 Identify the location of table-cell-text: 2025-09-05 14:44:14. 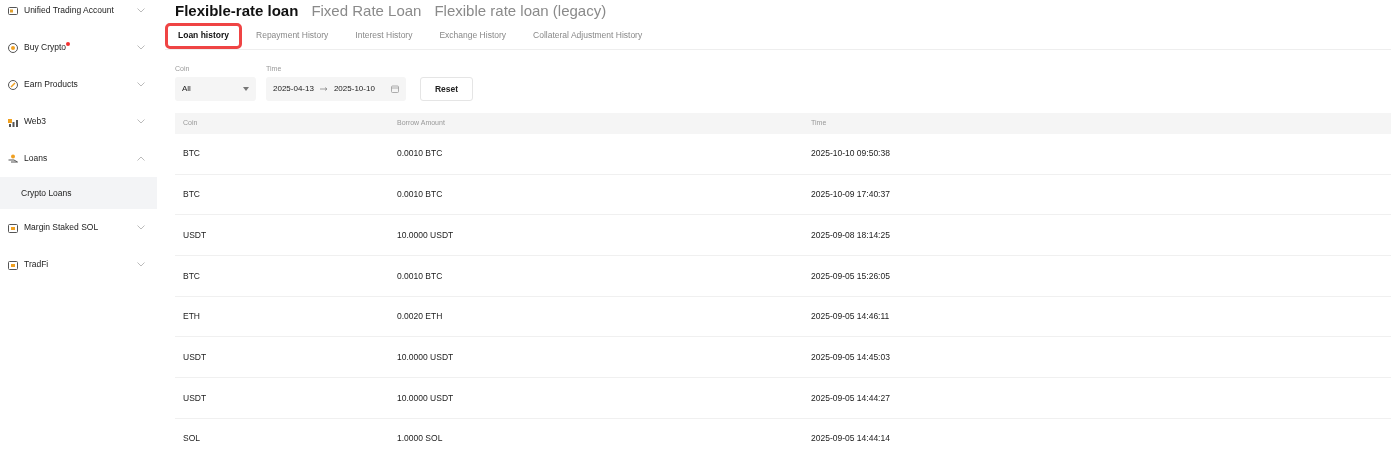
(851, 439).